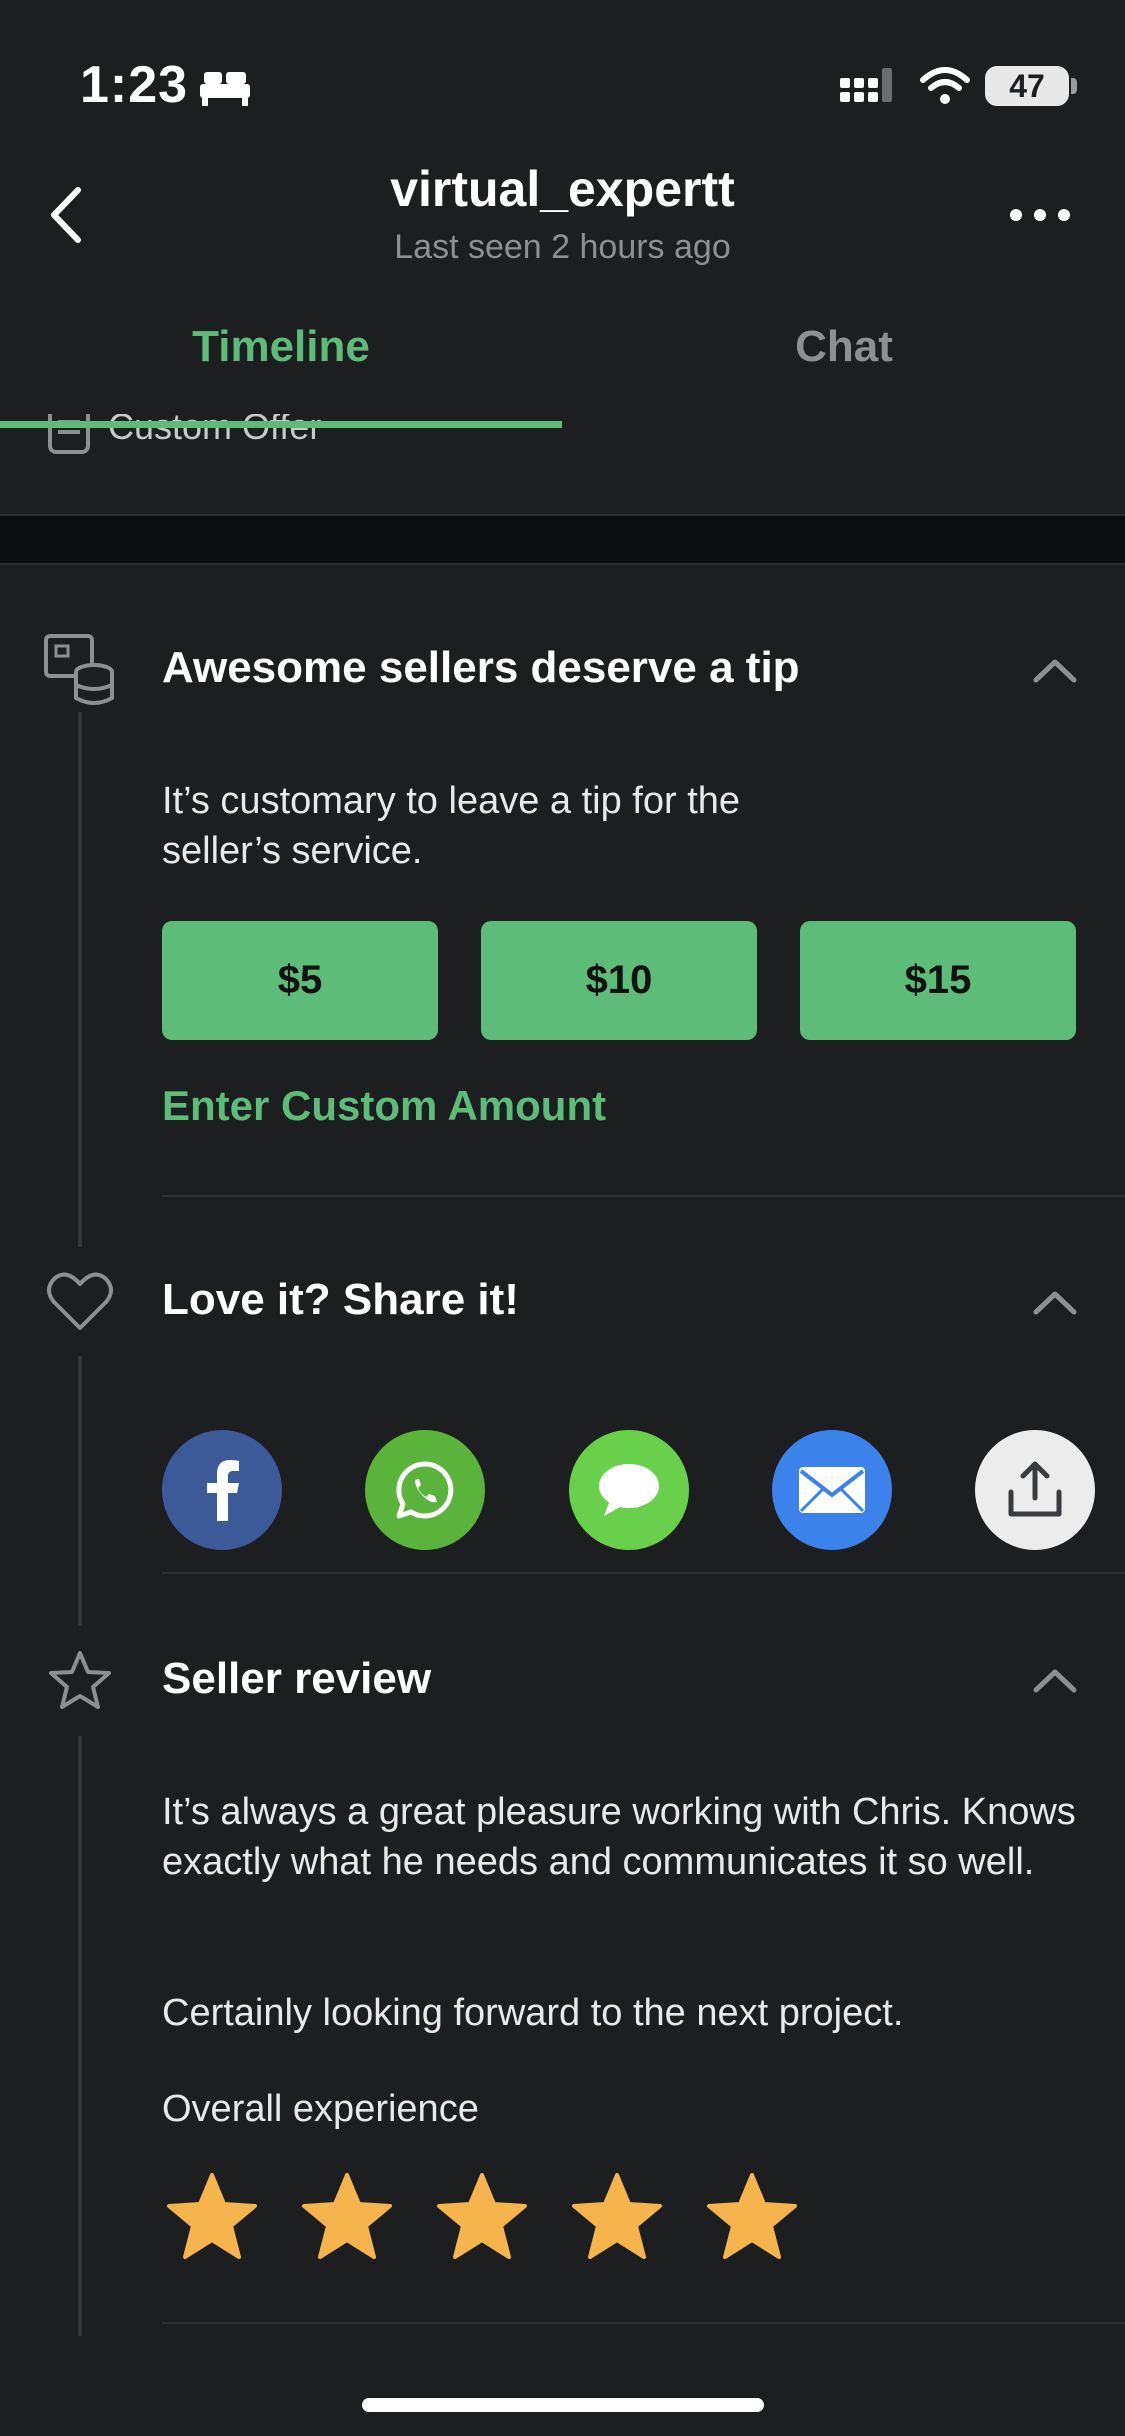 The width and height of the screenshot is (1125, 2436). Describe the element at coordinates (481, 667) in the screenshot. I see `tip-section-title: Awesome sellers deserve a tip` at that location.